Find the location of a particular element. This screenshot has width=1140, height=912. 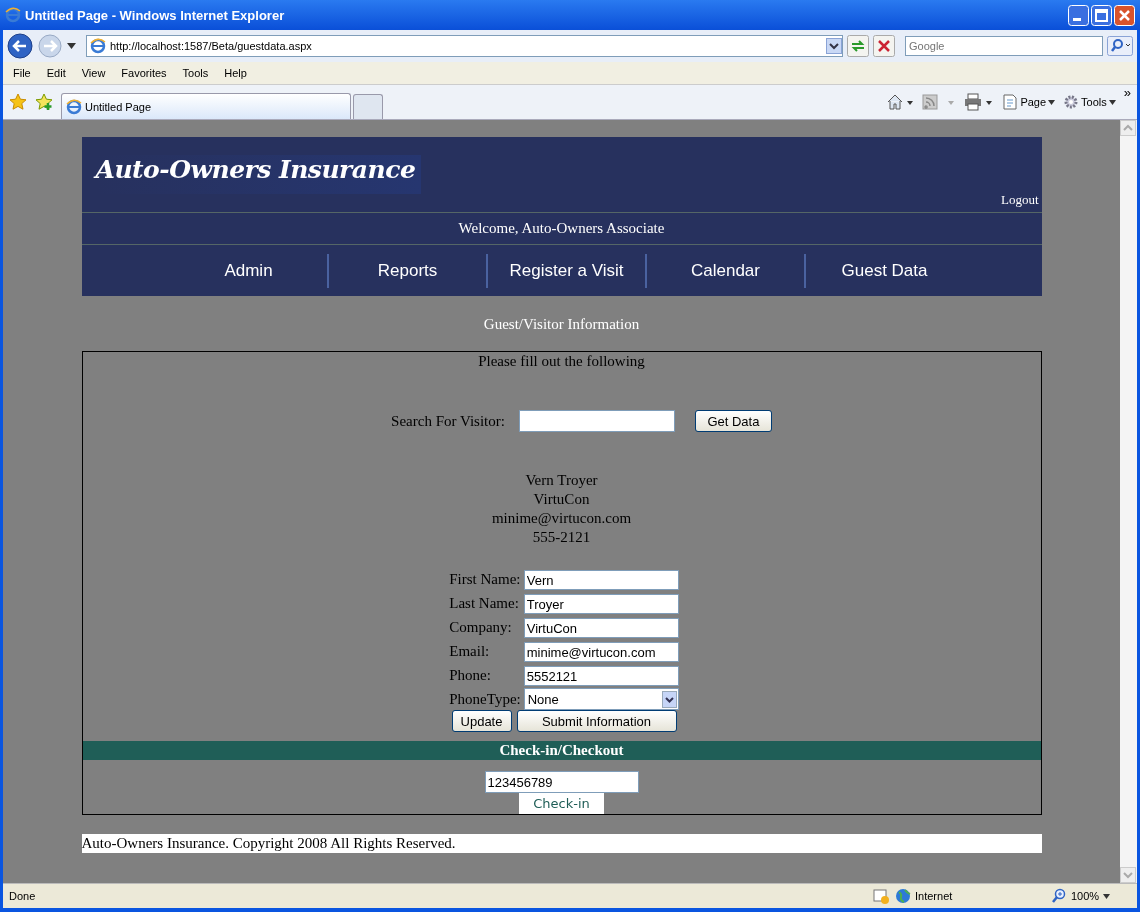

home-icon is located at coordinates (900, 102).